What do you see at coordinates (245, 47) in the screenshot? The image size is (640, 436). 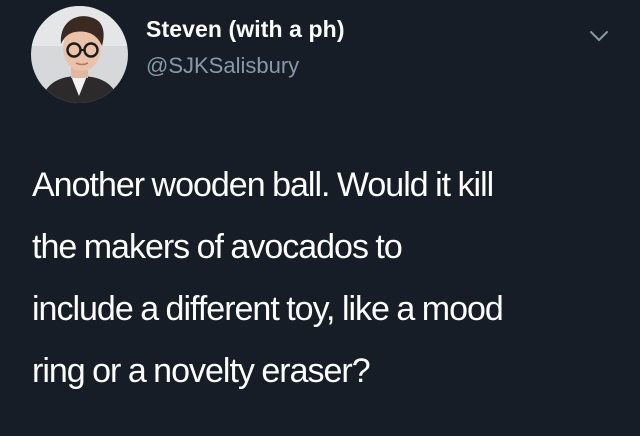 I see `tweet-author: Steven (with a ph) @SJKSalisbury` at bounding box center [245, 47].